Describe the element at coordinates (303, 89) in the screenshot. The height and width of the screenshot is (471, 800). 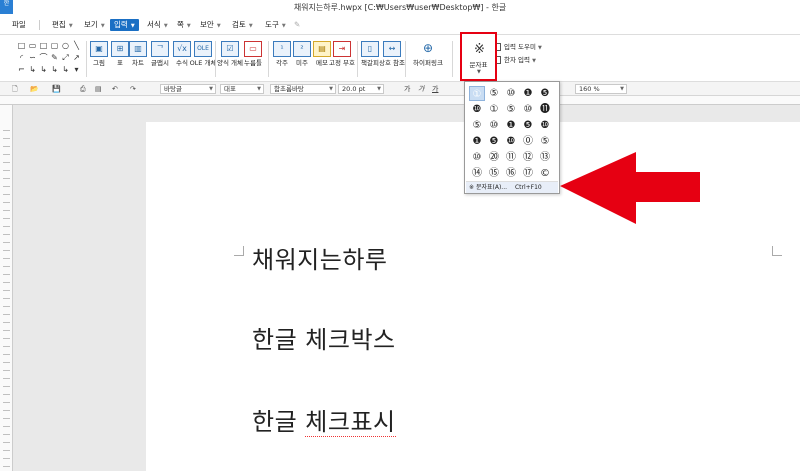
I see `font-combo: 함초롬바탕 ▼` at that location.